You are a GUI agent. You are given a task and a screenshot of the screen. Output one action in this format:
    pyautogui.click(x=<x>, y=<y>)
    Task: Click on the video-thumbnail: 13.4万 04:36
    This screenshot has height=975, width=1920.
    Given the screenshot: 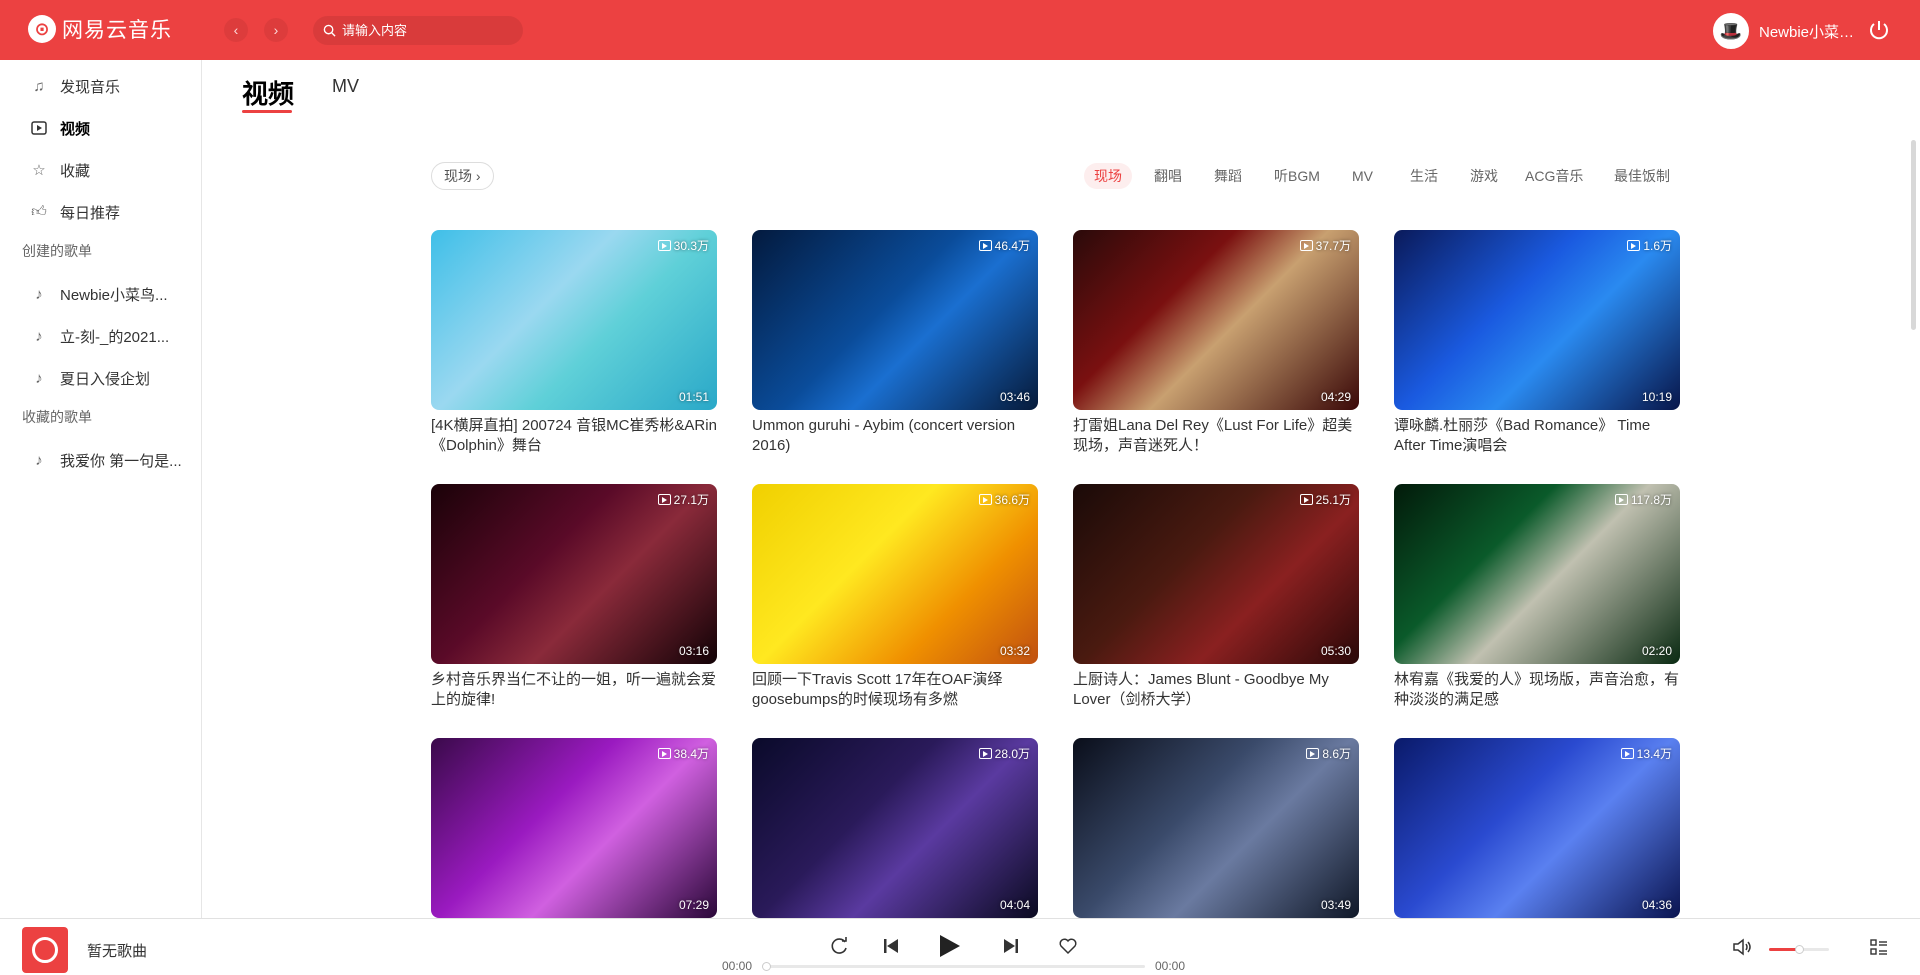 What is the action you would take?
    pyautogui.click(x=1537, y=828)
    